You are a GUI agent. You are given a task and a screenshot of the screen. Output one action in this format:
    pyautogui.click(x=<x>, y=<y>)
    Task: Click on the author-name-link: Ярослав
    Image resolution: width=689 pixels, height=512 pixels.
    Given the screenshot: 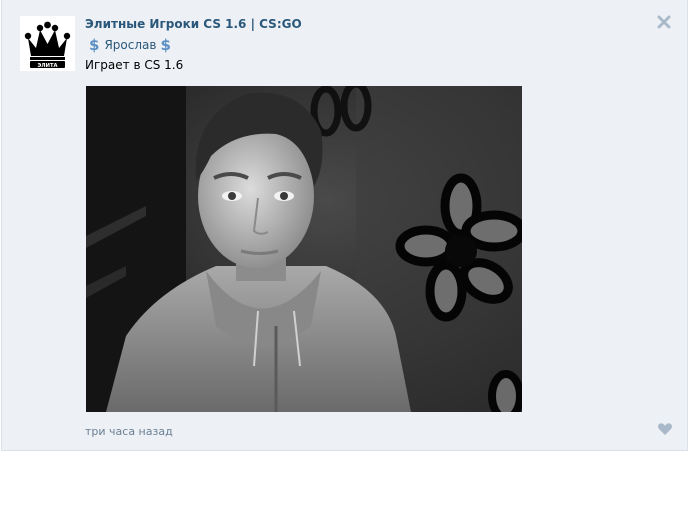 What is the action you would take?
    pyautogui.click(x=130, y=45)
    